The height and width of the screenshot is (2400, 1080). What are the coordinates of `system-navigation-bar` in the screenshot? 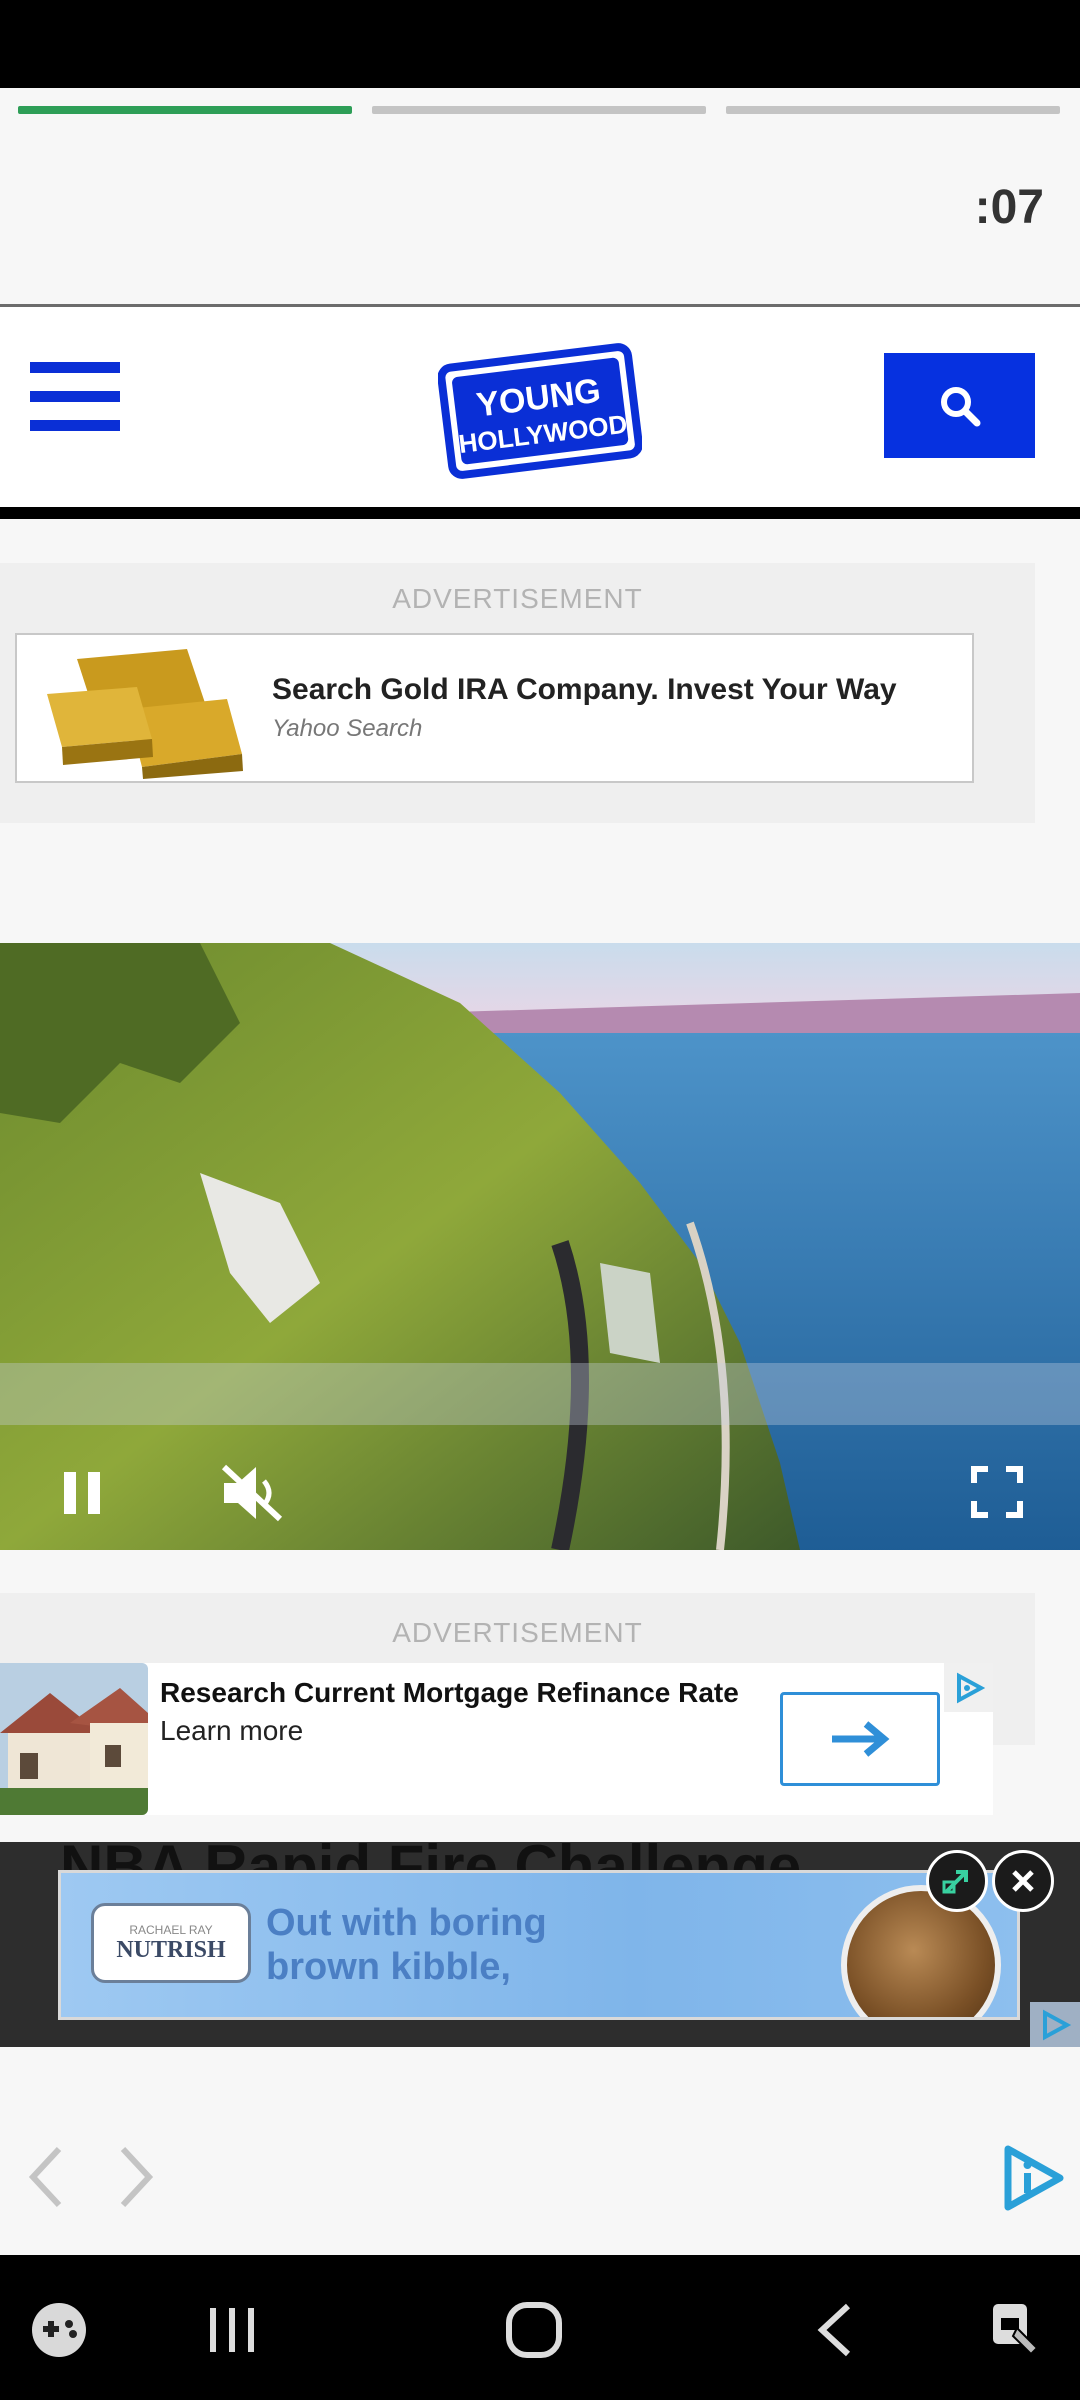 It's located at (540, 2327).